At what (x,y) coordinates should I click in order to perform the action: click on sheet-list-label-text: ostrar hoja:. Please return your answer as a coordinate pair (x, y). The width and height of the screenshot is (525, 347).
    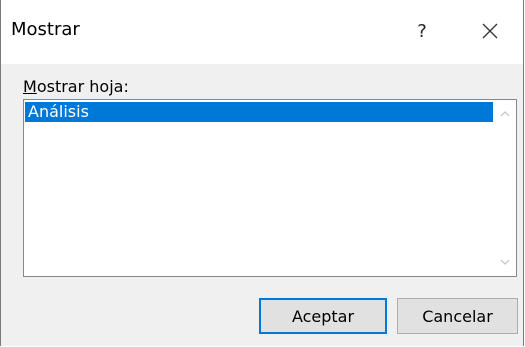
    Looking at the image, I should click on (82, 86).